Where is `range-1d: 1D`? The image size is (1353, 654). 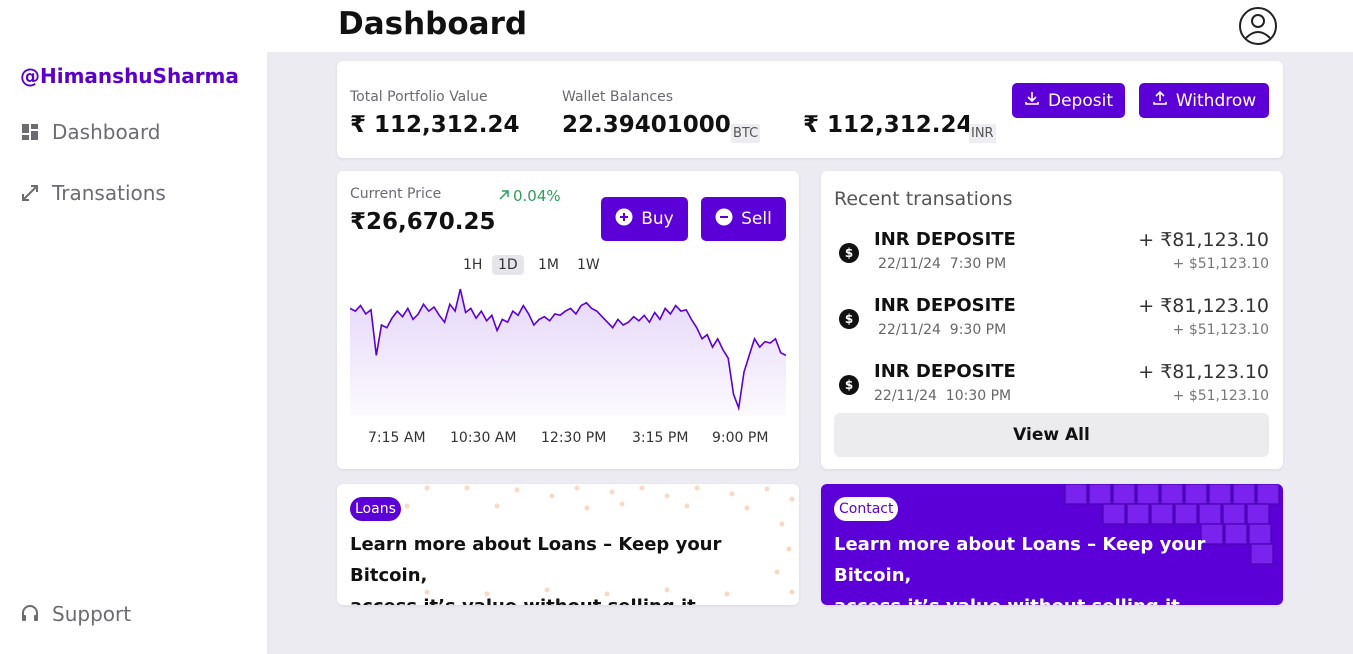 range-1d: 1D is located at coordinates (508, 265).